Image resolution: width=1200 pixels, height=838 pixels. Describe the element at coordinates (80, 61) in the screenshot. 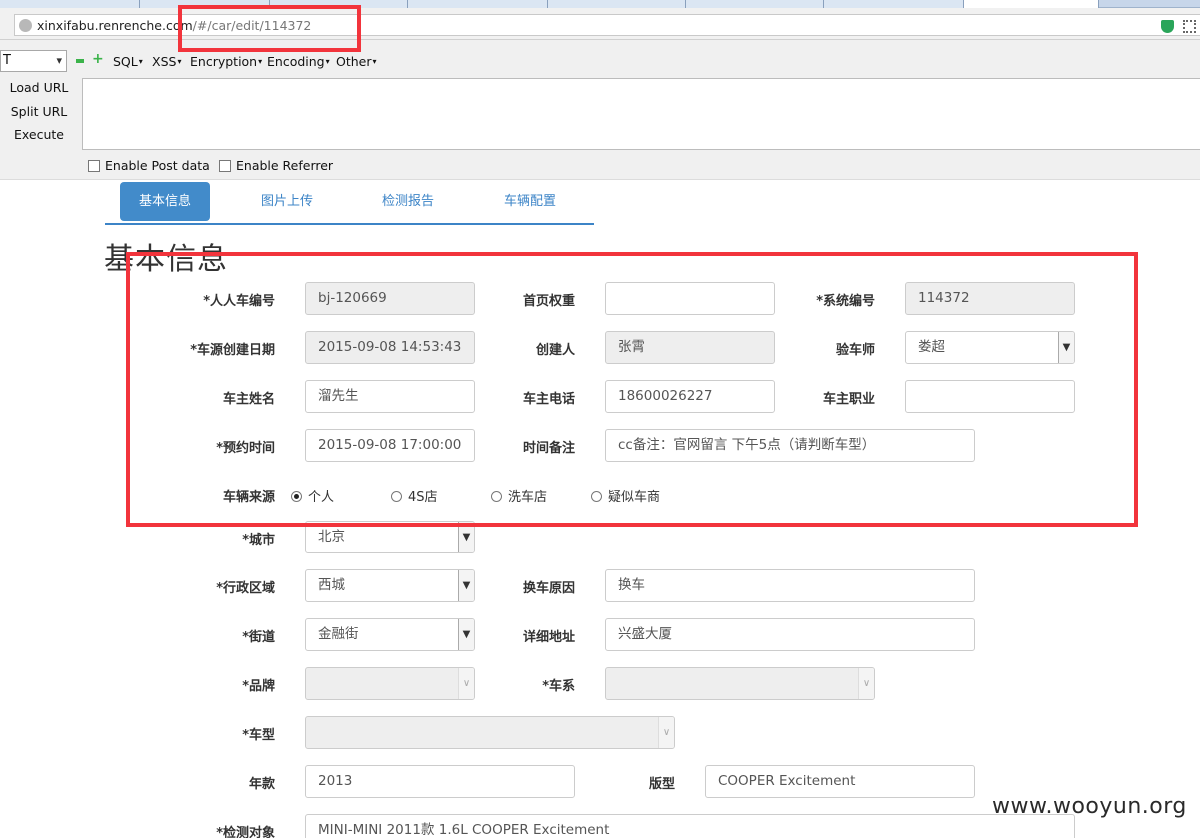

I see `minus-icon` at that location.